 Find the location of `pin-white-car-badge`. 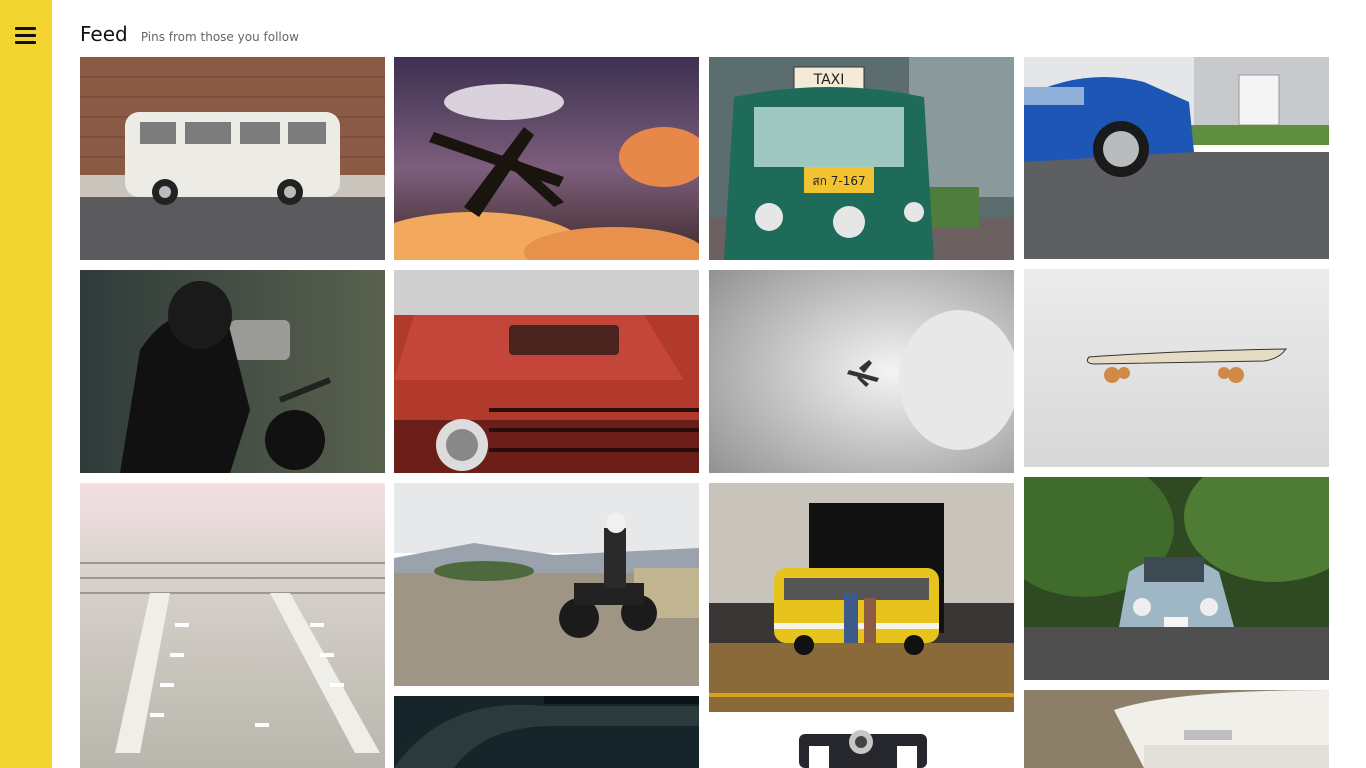

pin-white-car-badge is located at coordinates (1176, 729).